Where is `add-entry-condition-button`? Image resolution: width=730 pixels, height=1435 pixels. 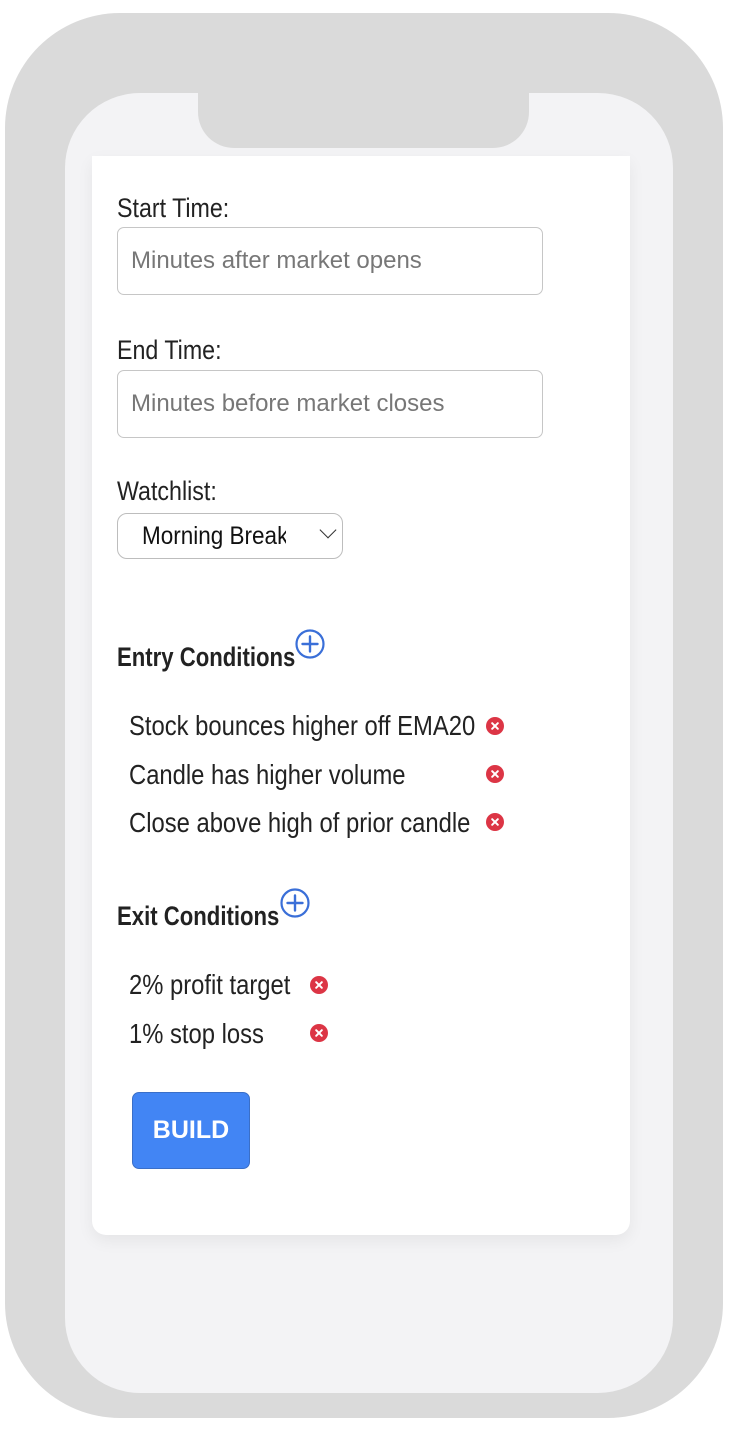
add-entry-condition-button is located at coordinates (310, 644).